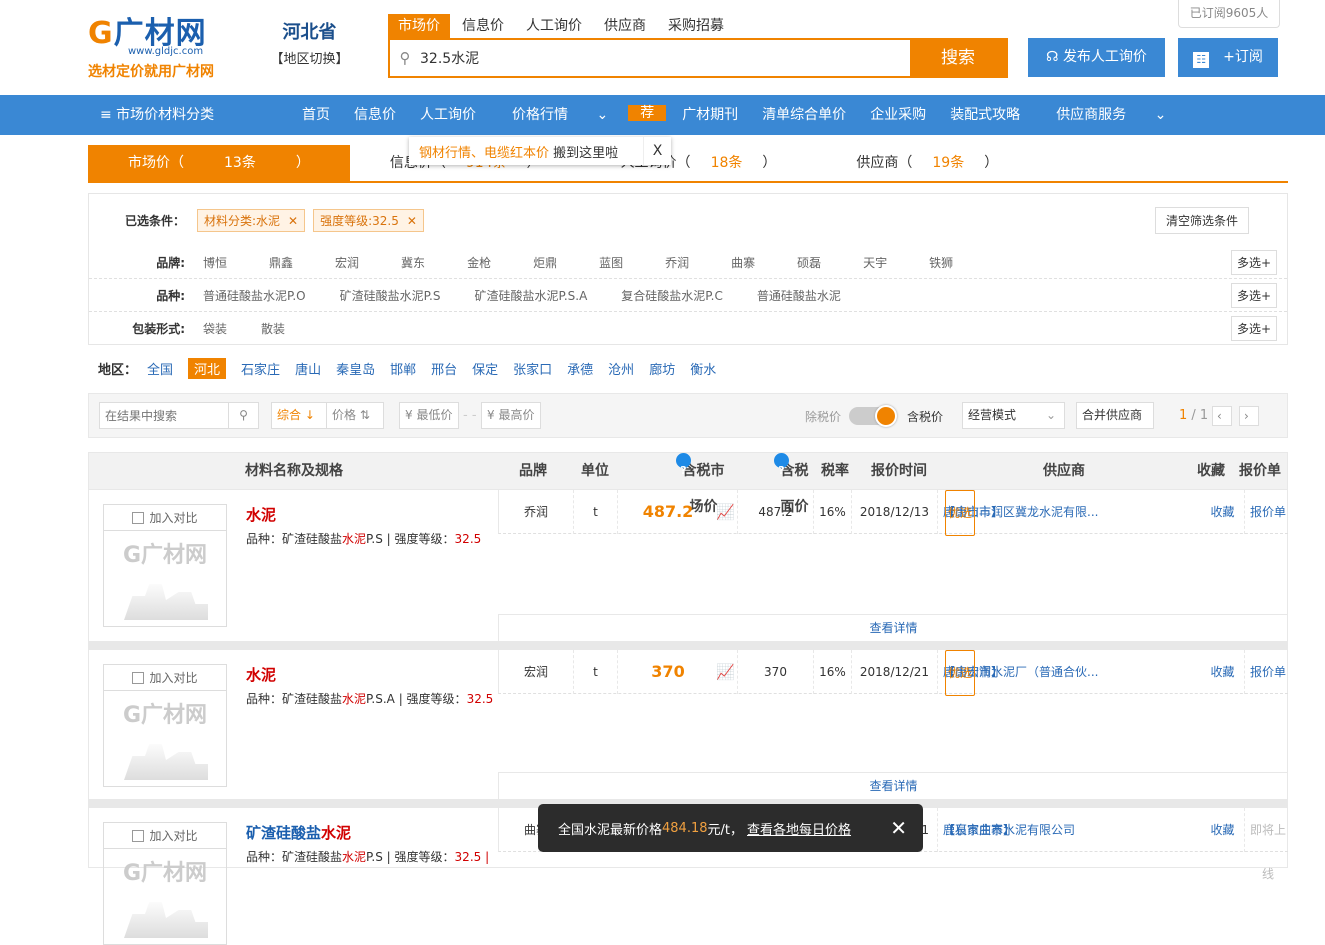 The width and height of the screenshot is (1325, 945). Describe the element at coordinates (254, 295) in the screenshot. I see `filter-option: 普通硅酸盐水泥P.O` at that location.